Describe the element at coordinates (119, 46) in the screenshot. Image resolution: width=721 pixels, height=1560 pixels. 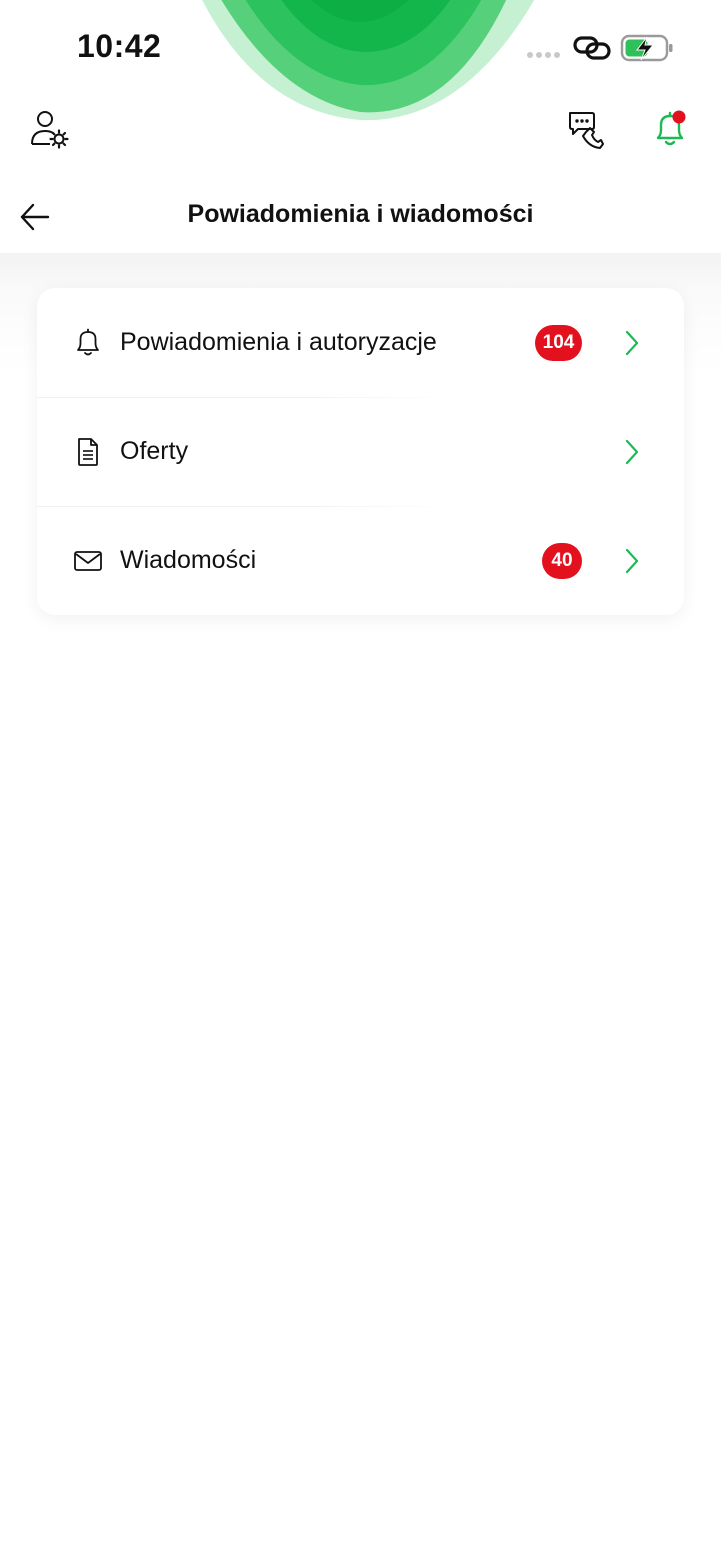
I see `status-time: 10:42` at that location.